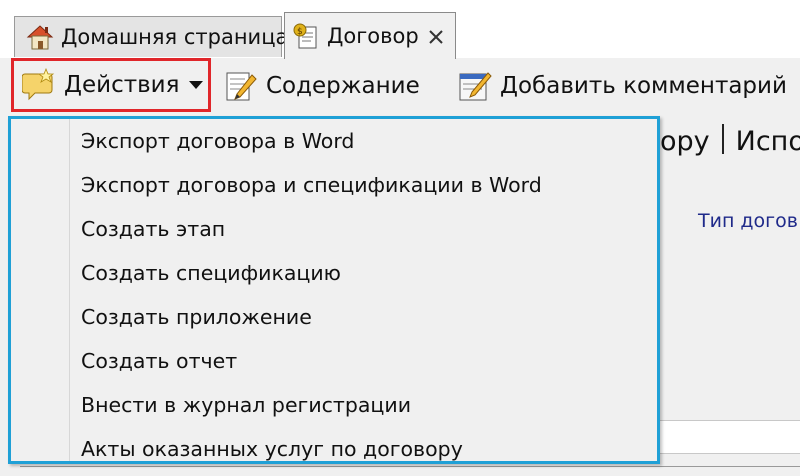  What do you see at coordinates (241, 86) in the screenshot?
I see `edit-document-icon` at bounding box center [241, 86].